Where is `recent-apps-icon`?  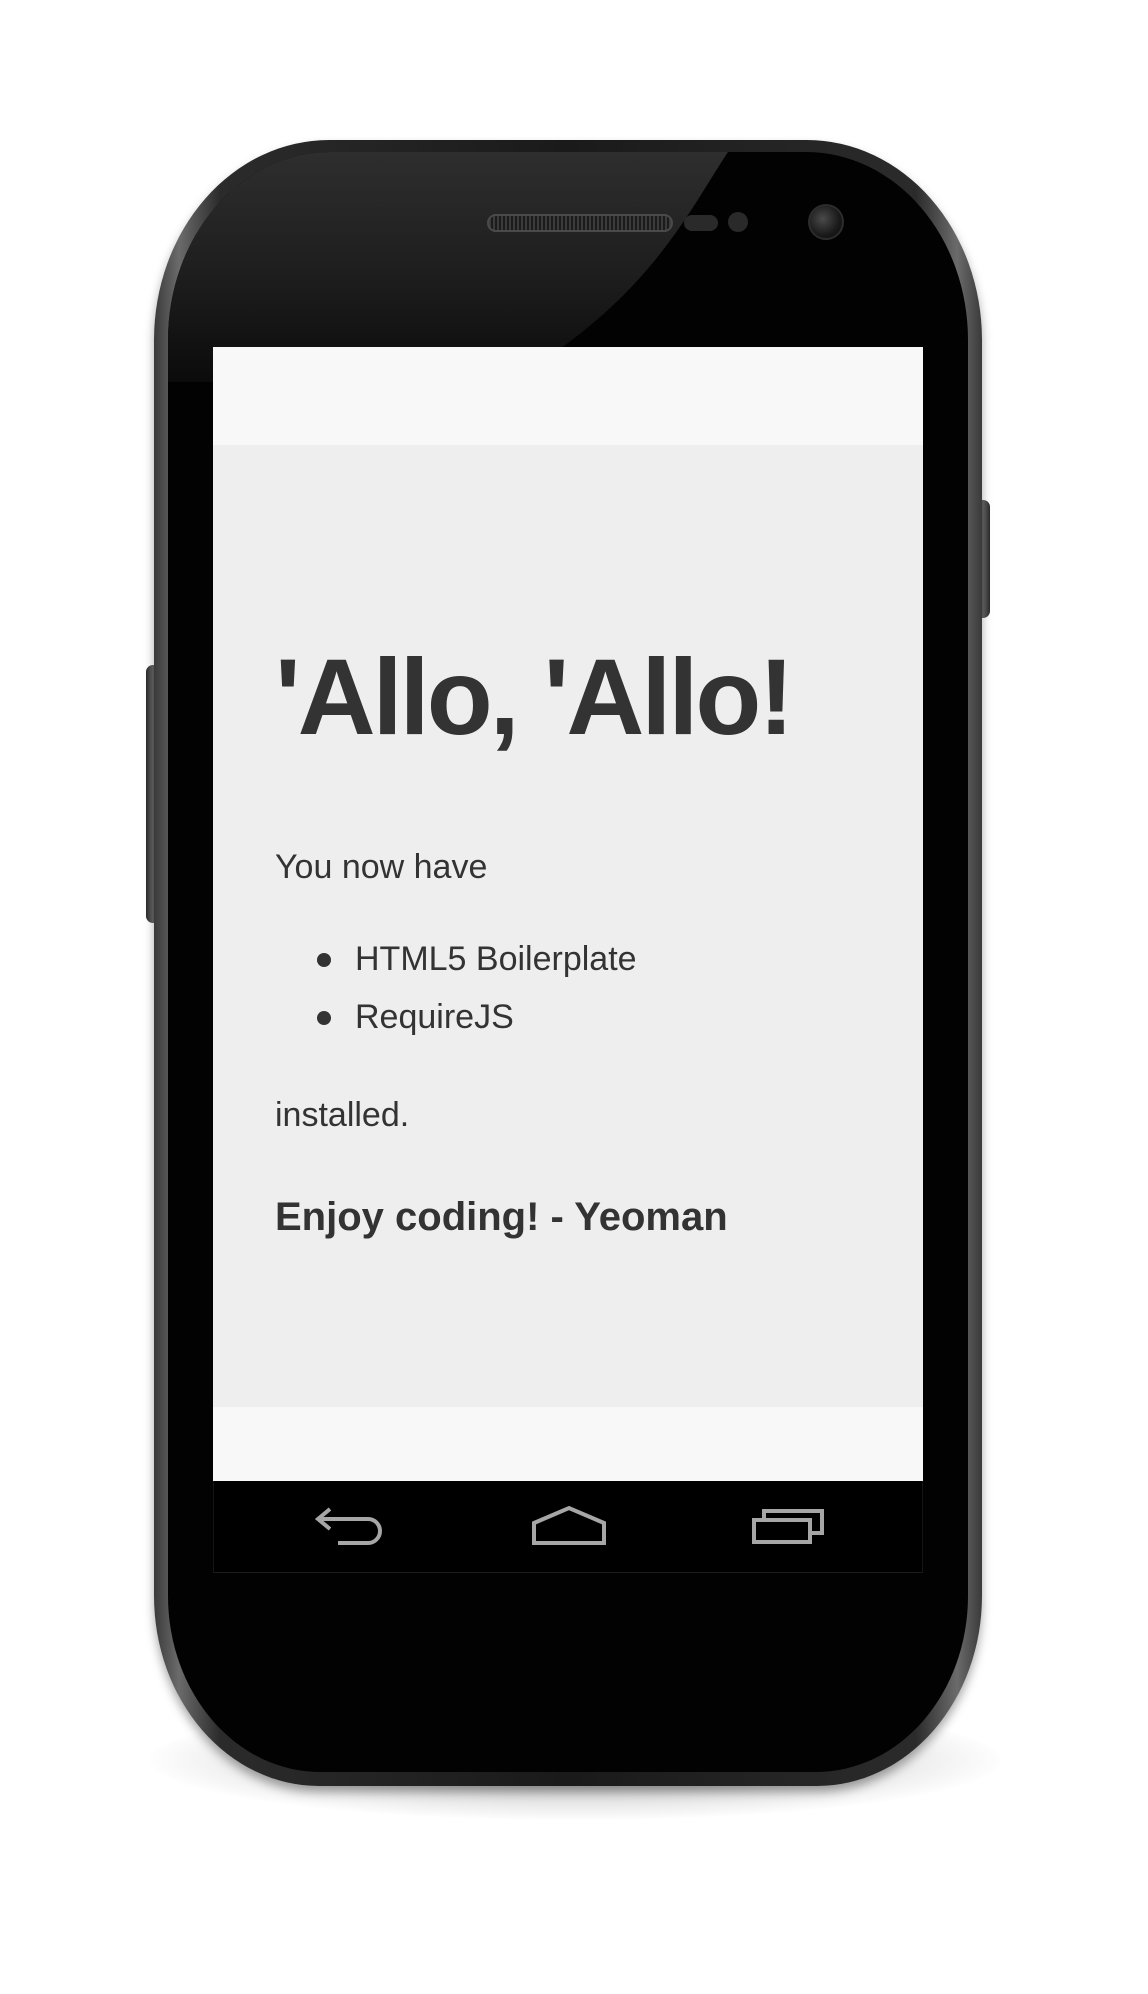 recent-apps-icon is located at coordinates (788, 1526).